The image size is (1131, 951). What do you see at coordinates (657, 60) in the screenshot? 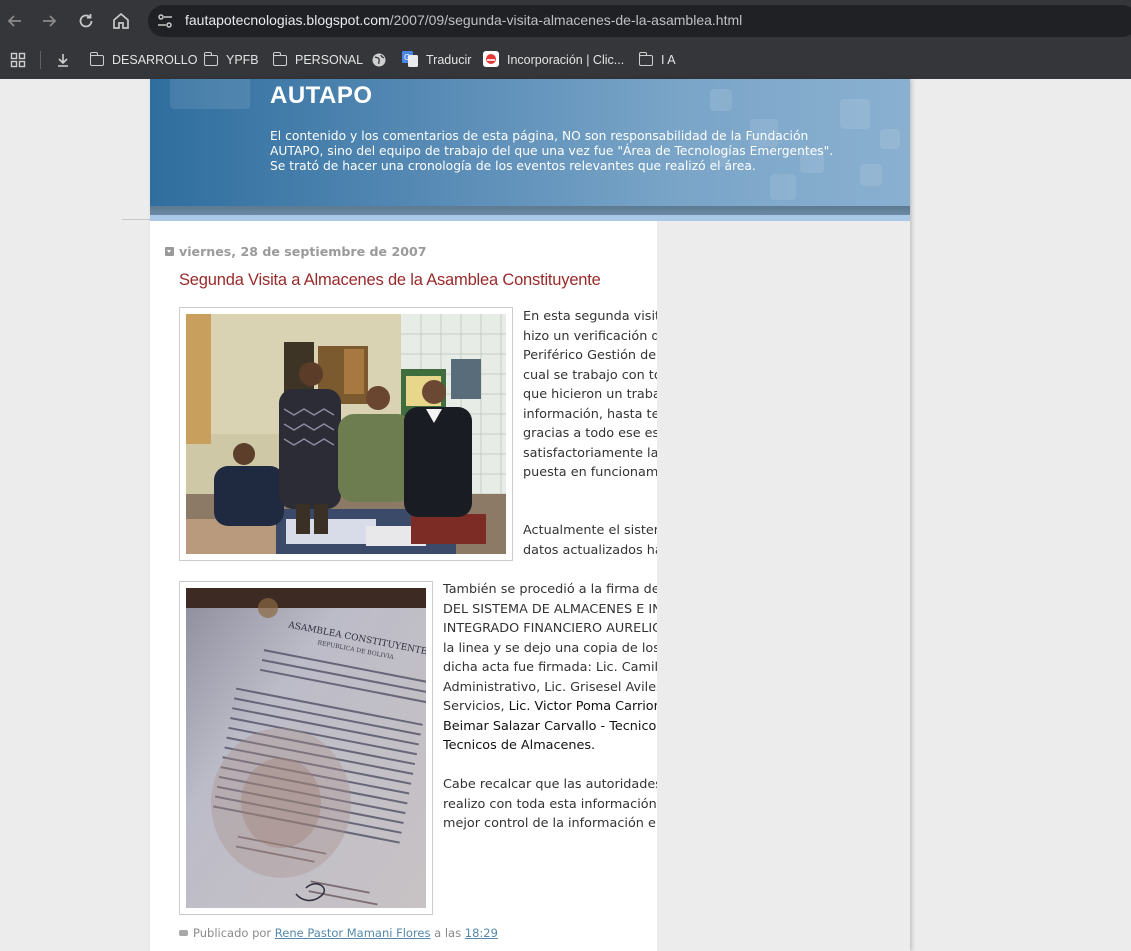
I see `bookmark-ia: I A` at bounding box center [657, 60].